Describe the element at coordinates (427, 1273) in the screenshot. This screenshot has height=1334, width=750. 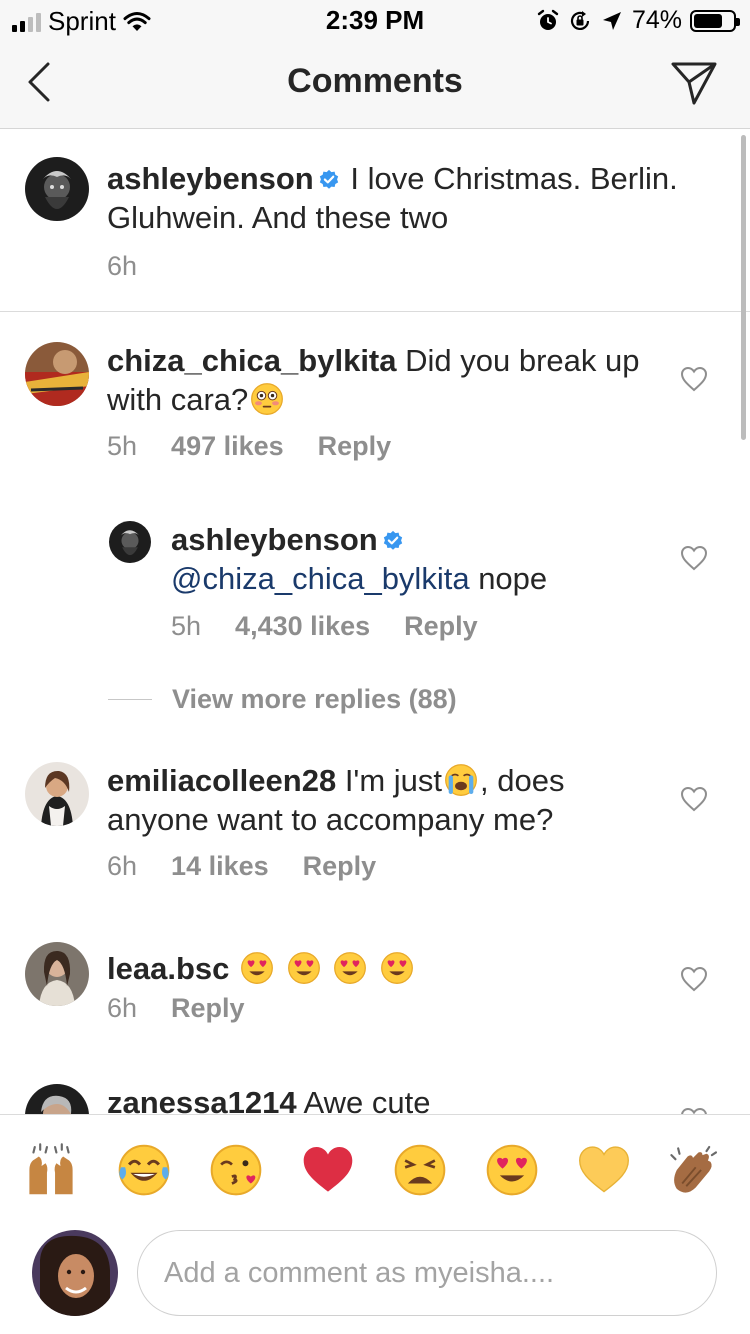
I see `comment-input` at that location.